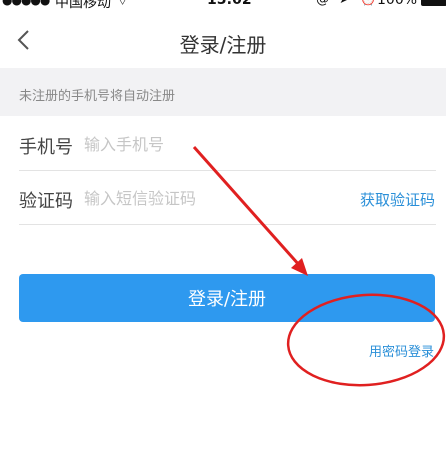 The image size is (446, 471). What do you see at coordinates (204, 144) in the screenshot?
I see `phone-input` at bounding box center [204, 144].